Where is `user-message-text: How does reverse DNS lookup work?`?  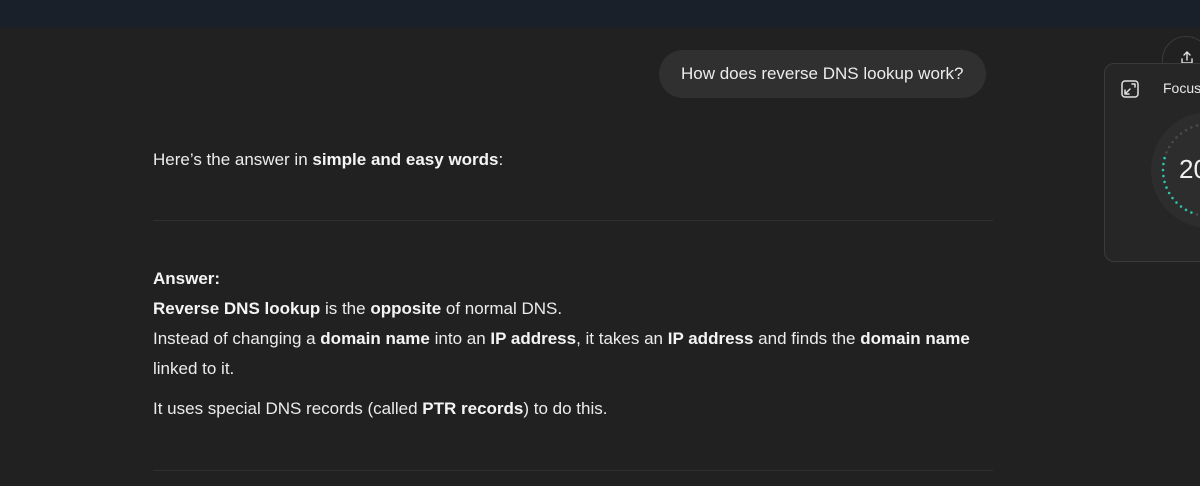
user-message-text: How does reverse DNS lookup work? is located at coordinates (822, 73).